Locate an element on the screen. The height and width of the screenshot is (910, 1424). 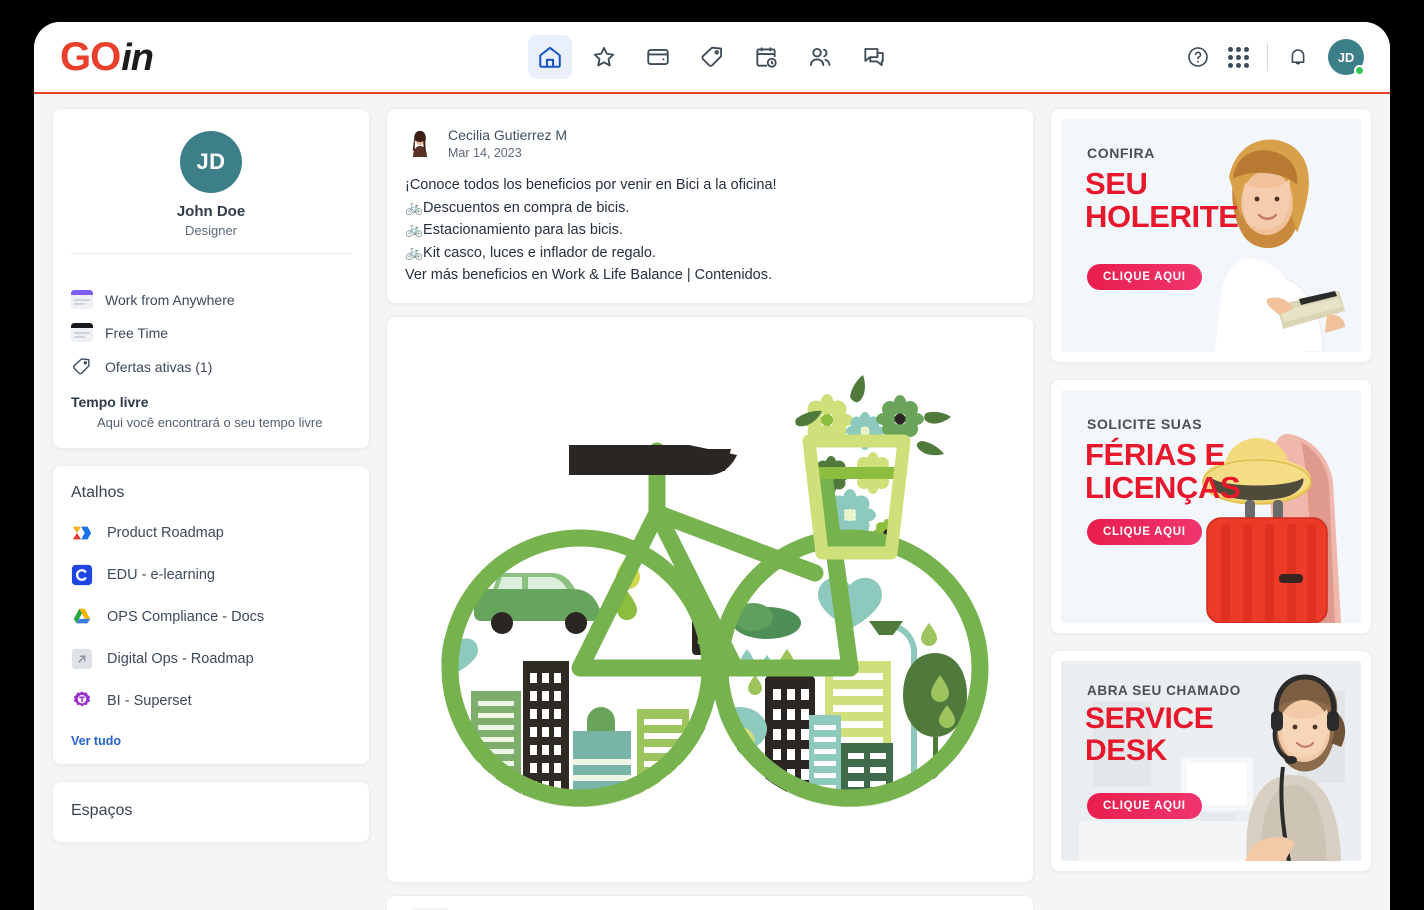
status-item-work-from-anywhere: Work from Anywhere is located at coordinates (211, 299).